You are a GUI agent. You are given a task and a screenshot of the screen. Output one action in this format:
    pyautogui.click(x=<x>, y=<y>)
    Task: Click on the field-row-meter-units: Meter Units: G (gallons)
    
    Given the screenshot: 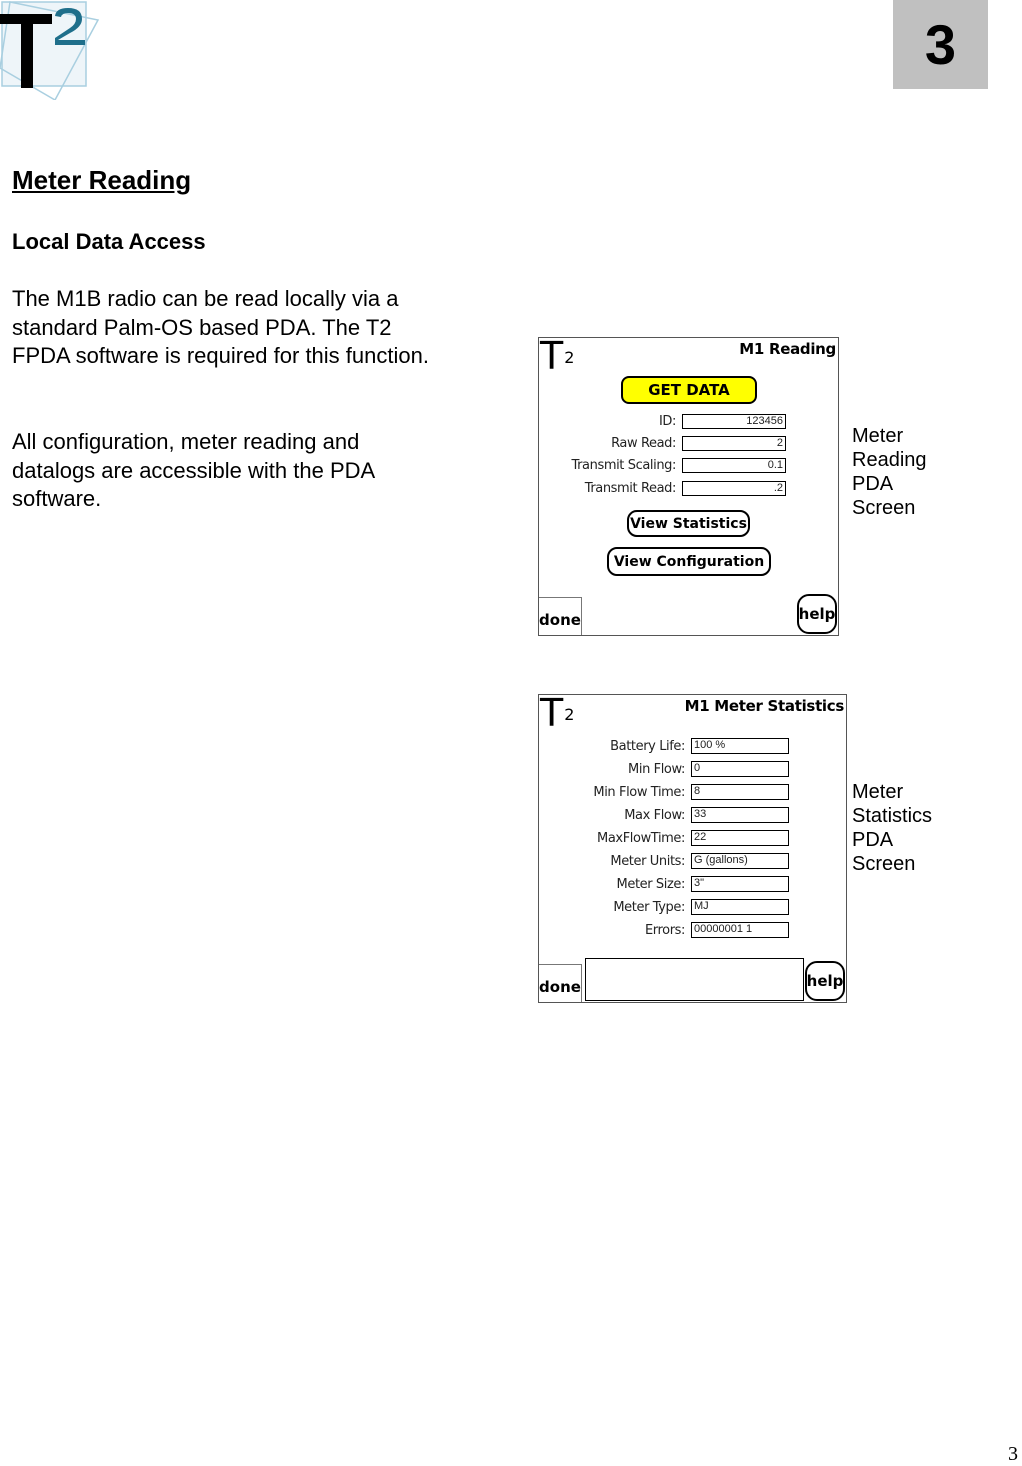 What is the action you would take?
    pyautogui.click(x=664, y=861)
    